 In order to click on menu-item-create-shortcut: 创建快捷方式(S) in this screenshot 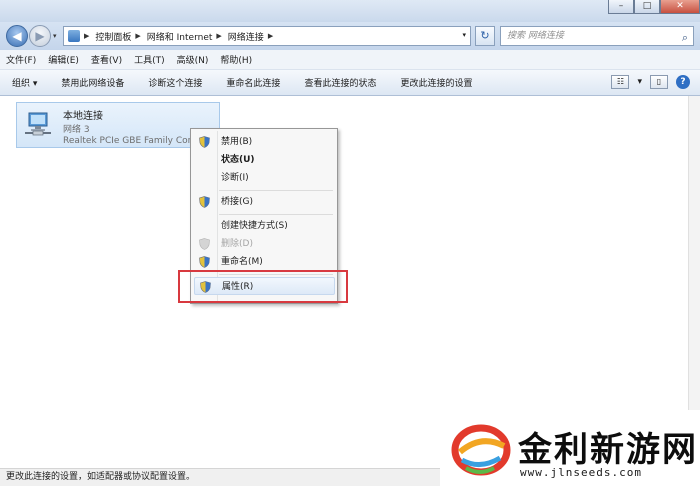, I will do `click(264, 226)`.